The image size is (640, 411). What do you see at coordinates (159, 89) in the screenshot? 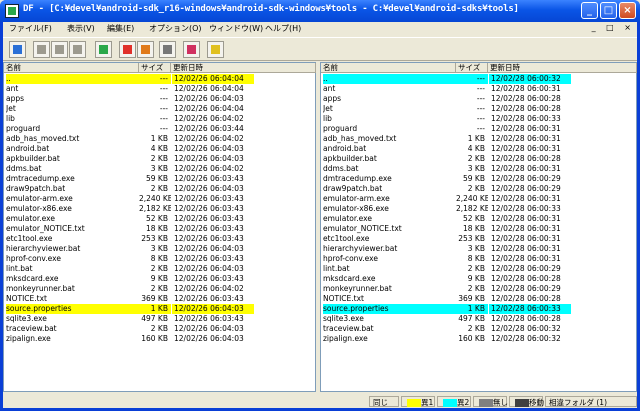
I see `file-row: ant --- 12/02/26 06:04:04` at bounding box center [159, 89].